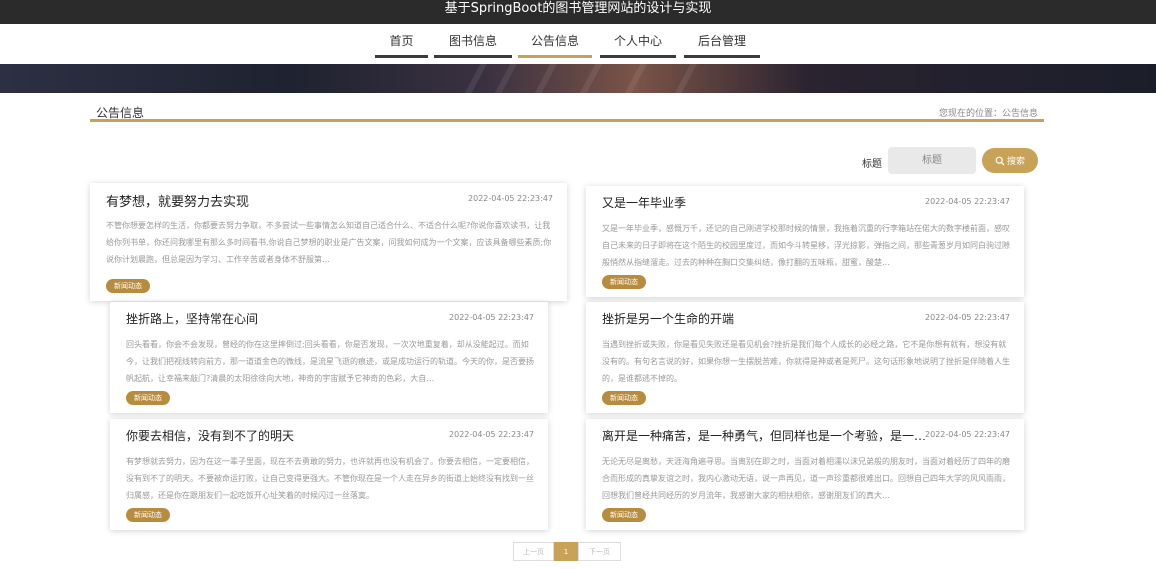 The width and height of the screenshot is (1156, 569). Describe the element at coordinates (210, 436) in the screenshot. I see `notice-title: 你要去相信，没有到不了的明天` at that location.